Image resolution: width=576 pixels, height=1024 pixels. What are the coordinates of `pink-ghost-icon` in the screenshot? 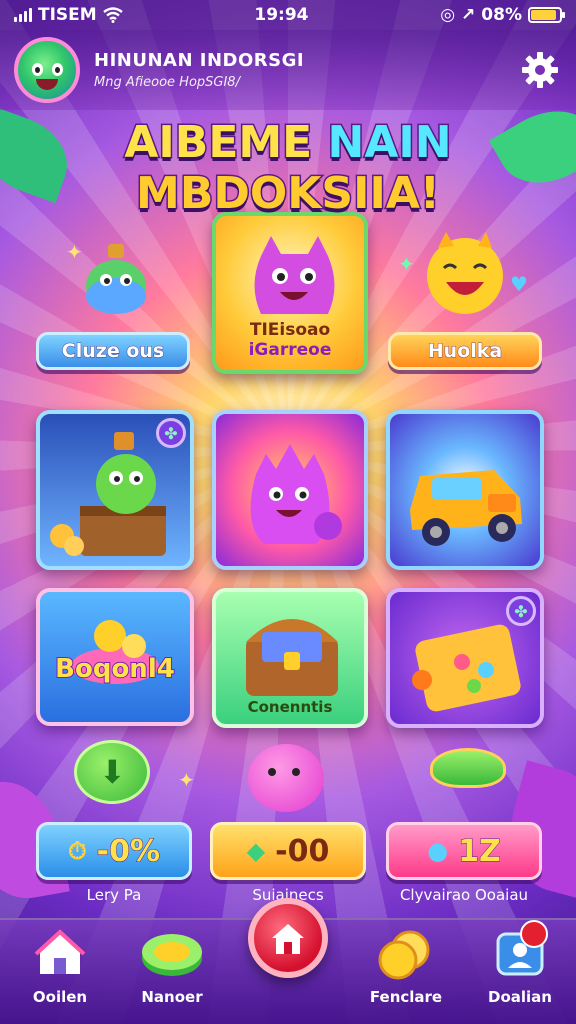 It's located at (286, 778).